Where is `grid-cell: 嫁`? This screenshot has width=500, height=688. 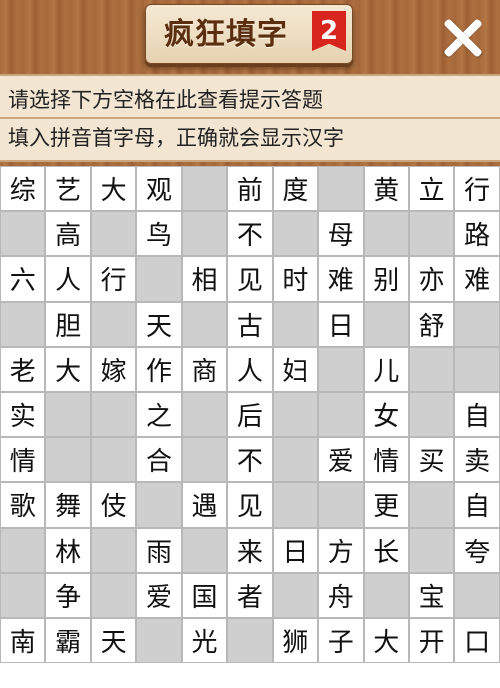
grid-cell: 嫁 is located at coordinates (113, 369).